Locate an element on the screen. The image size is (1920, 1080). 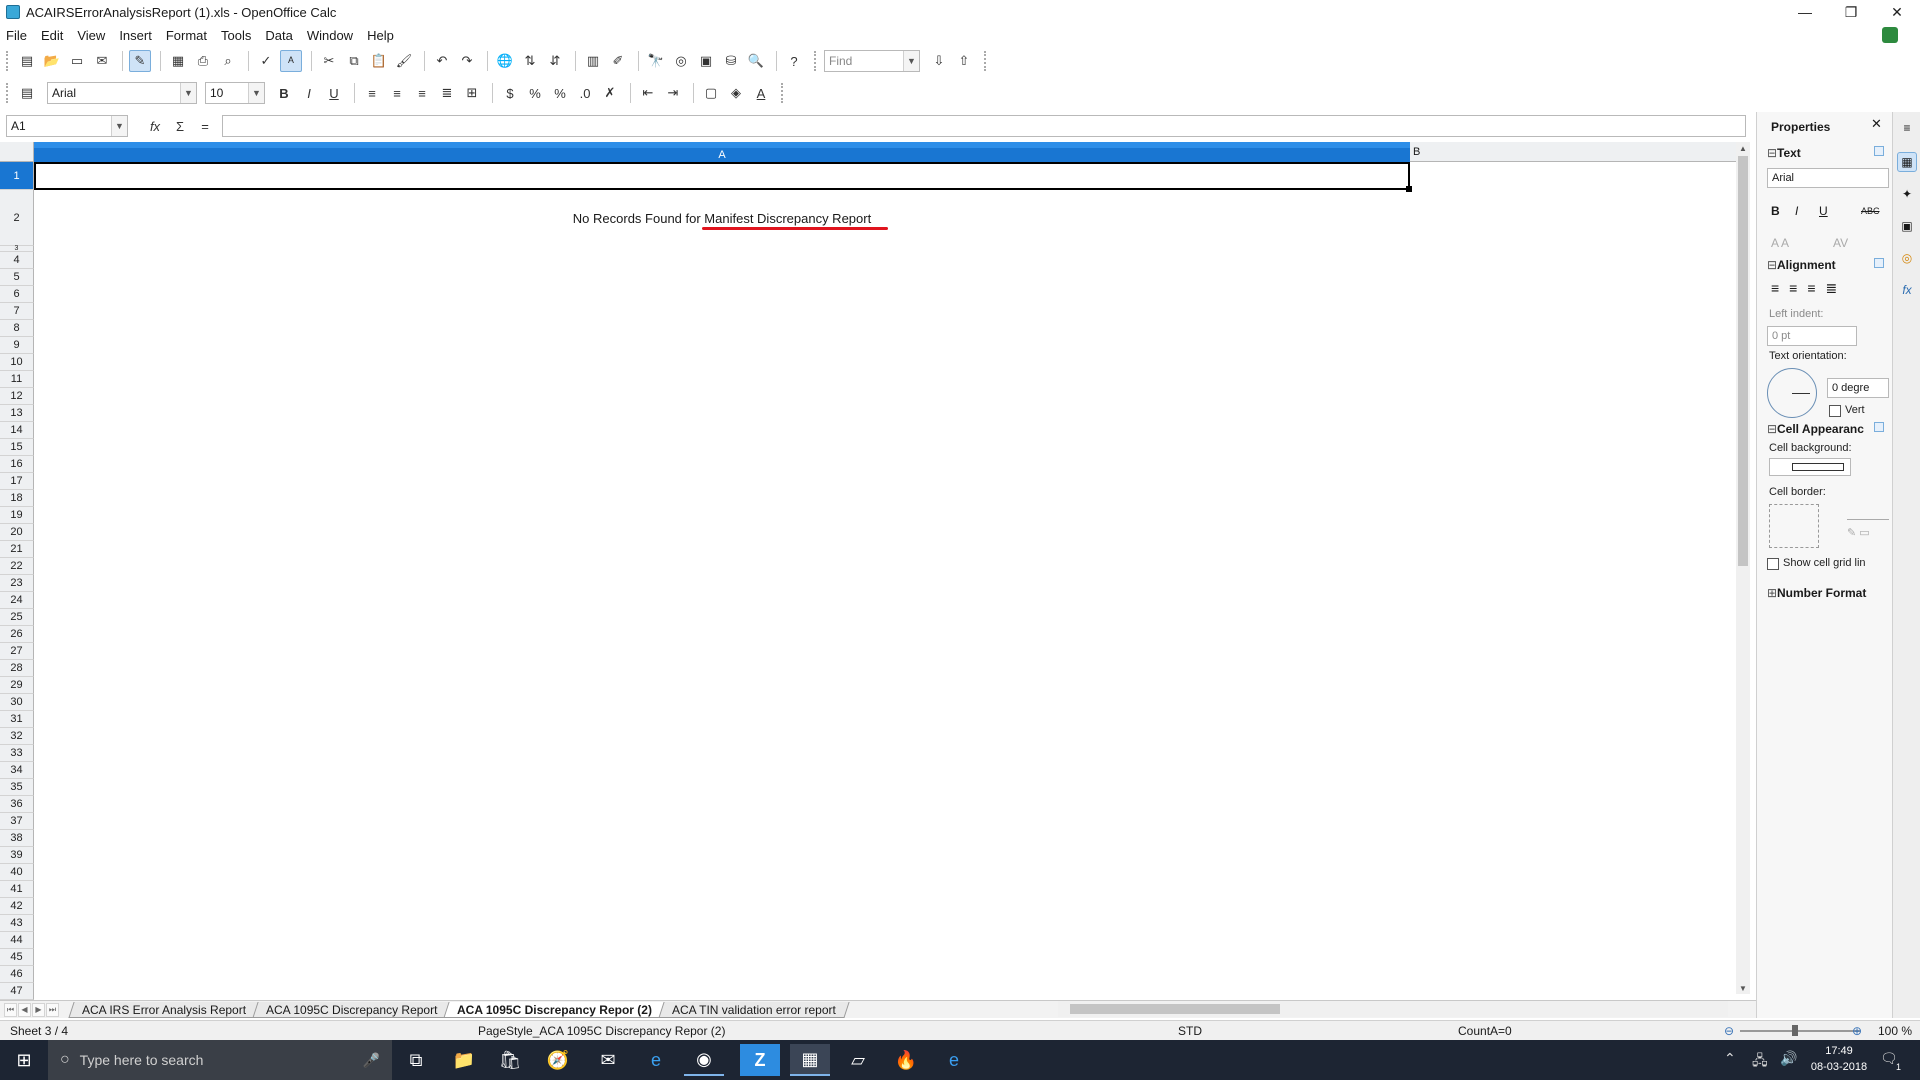
cell-border-picker is located at coordinates (1794, 526).